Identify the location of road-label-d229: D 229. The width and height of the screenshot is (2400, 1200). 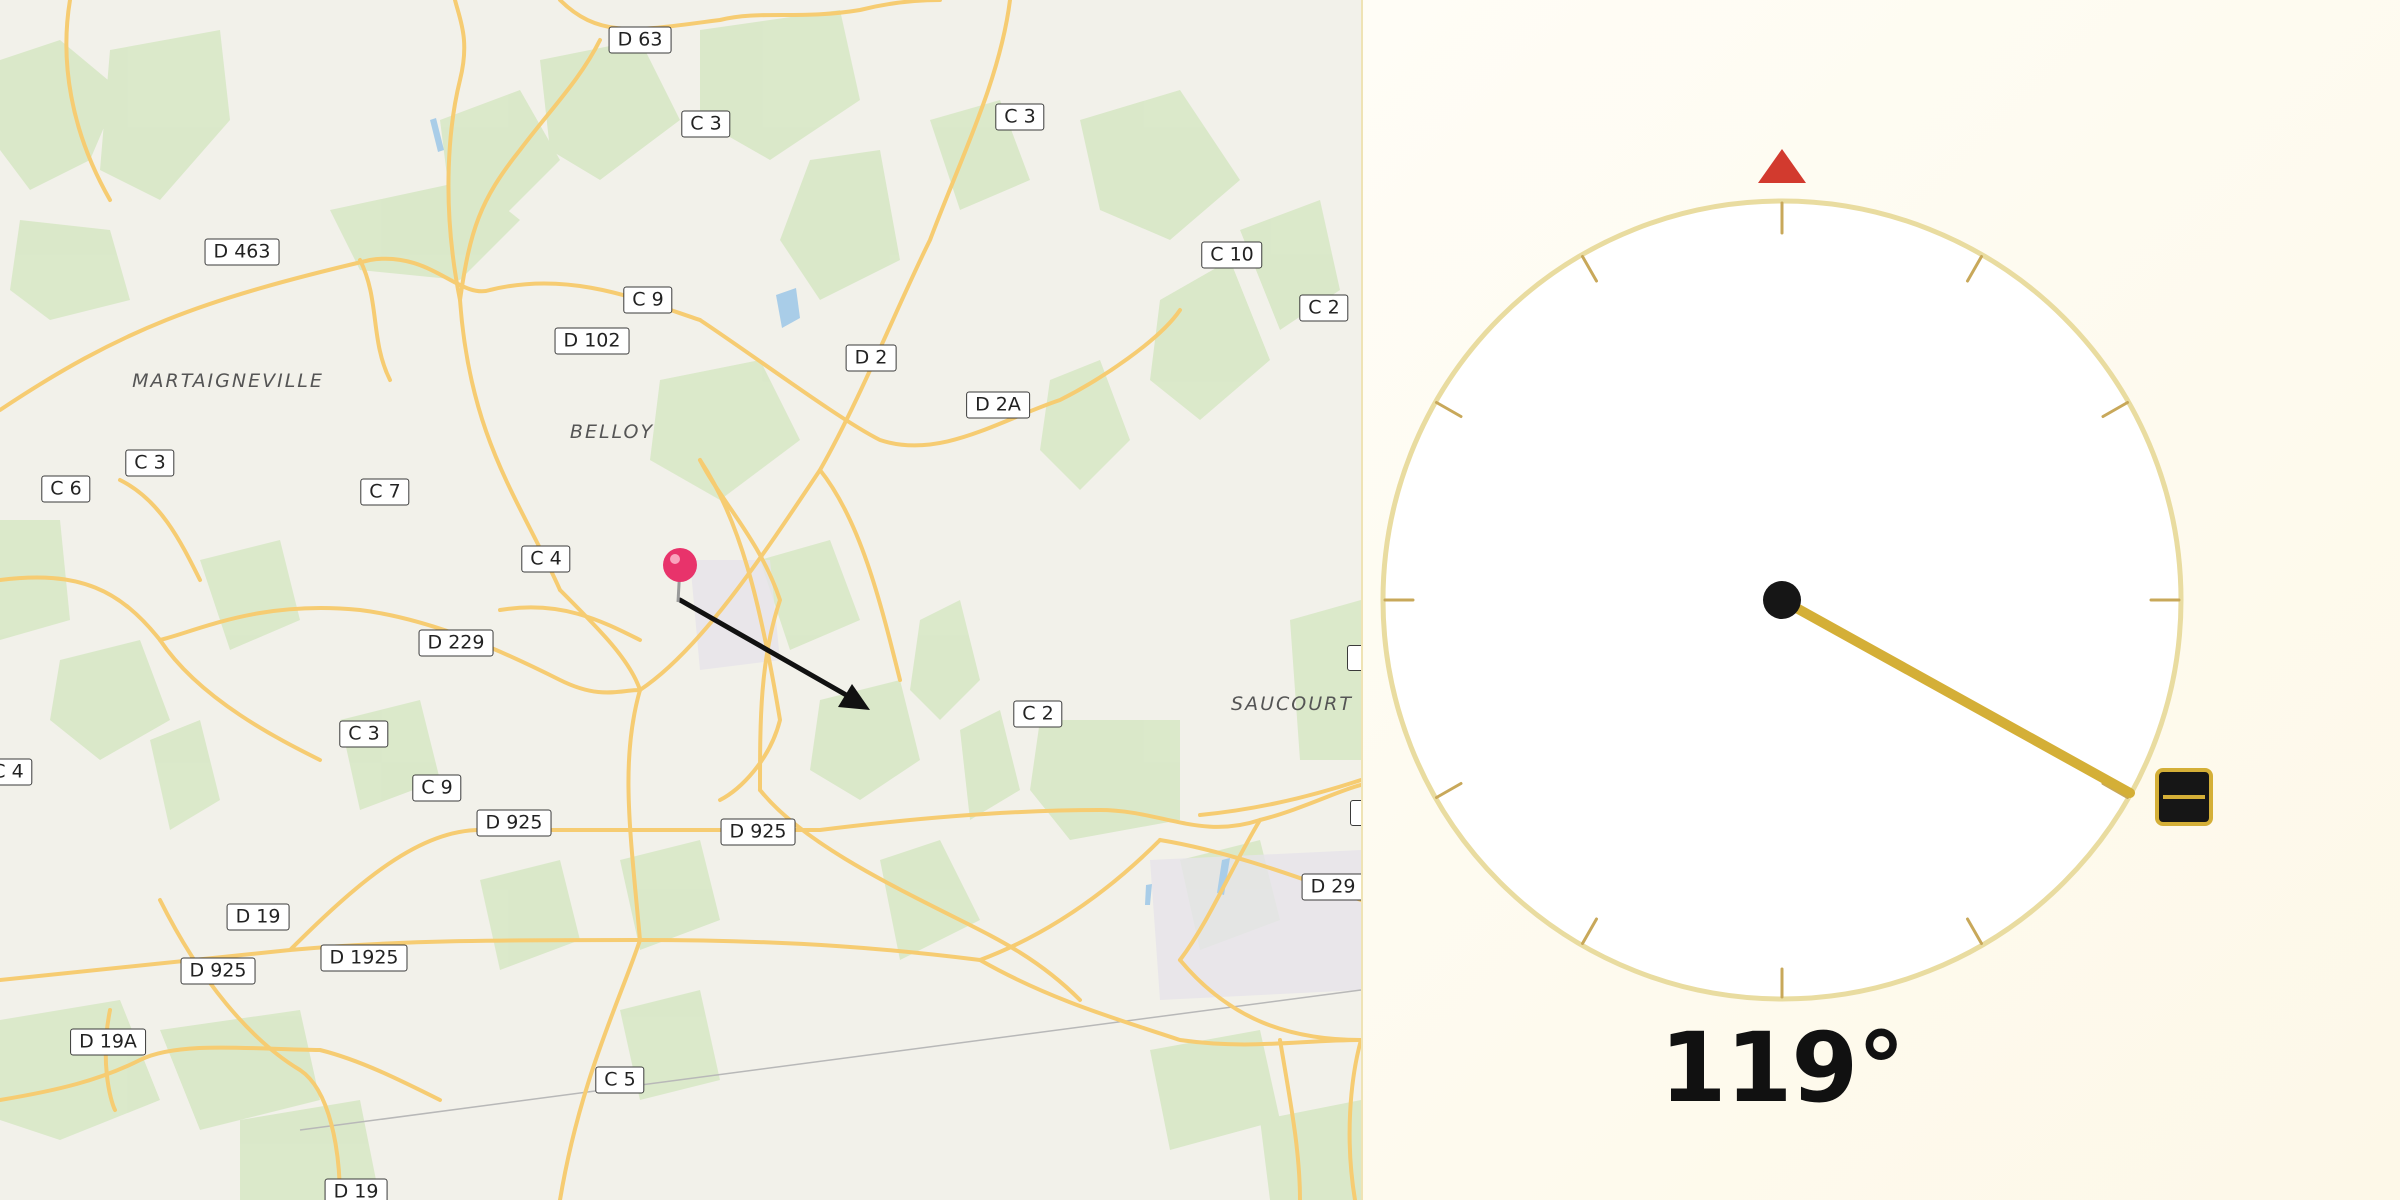
(456, 643).